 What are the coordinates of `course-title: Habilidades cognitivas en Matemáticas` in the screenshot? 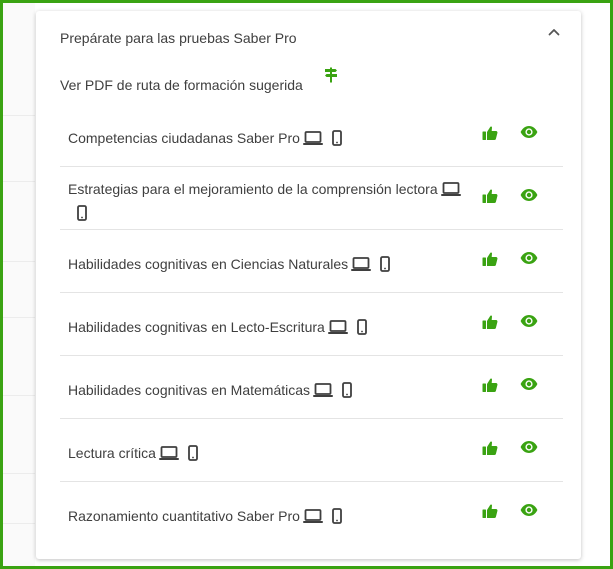 It's located at (189, 390).